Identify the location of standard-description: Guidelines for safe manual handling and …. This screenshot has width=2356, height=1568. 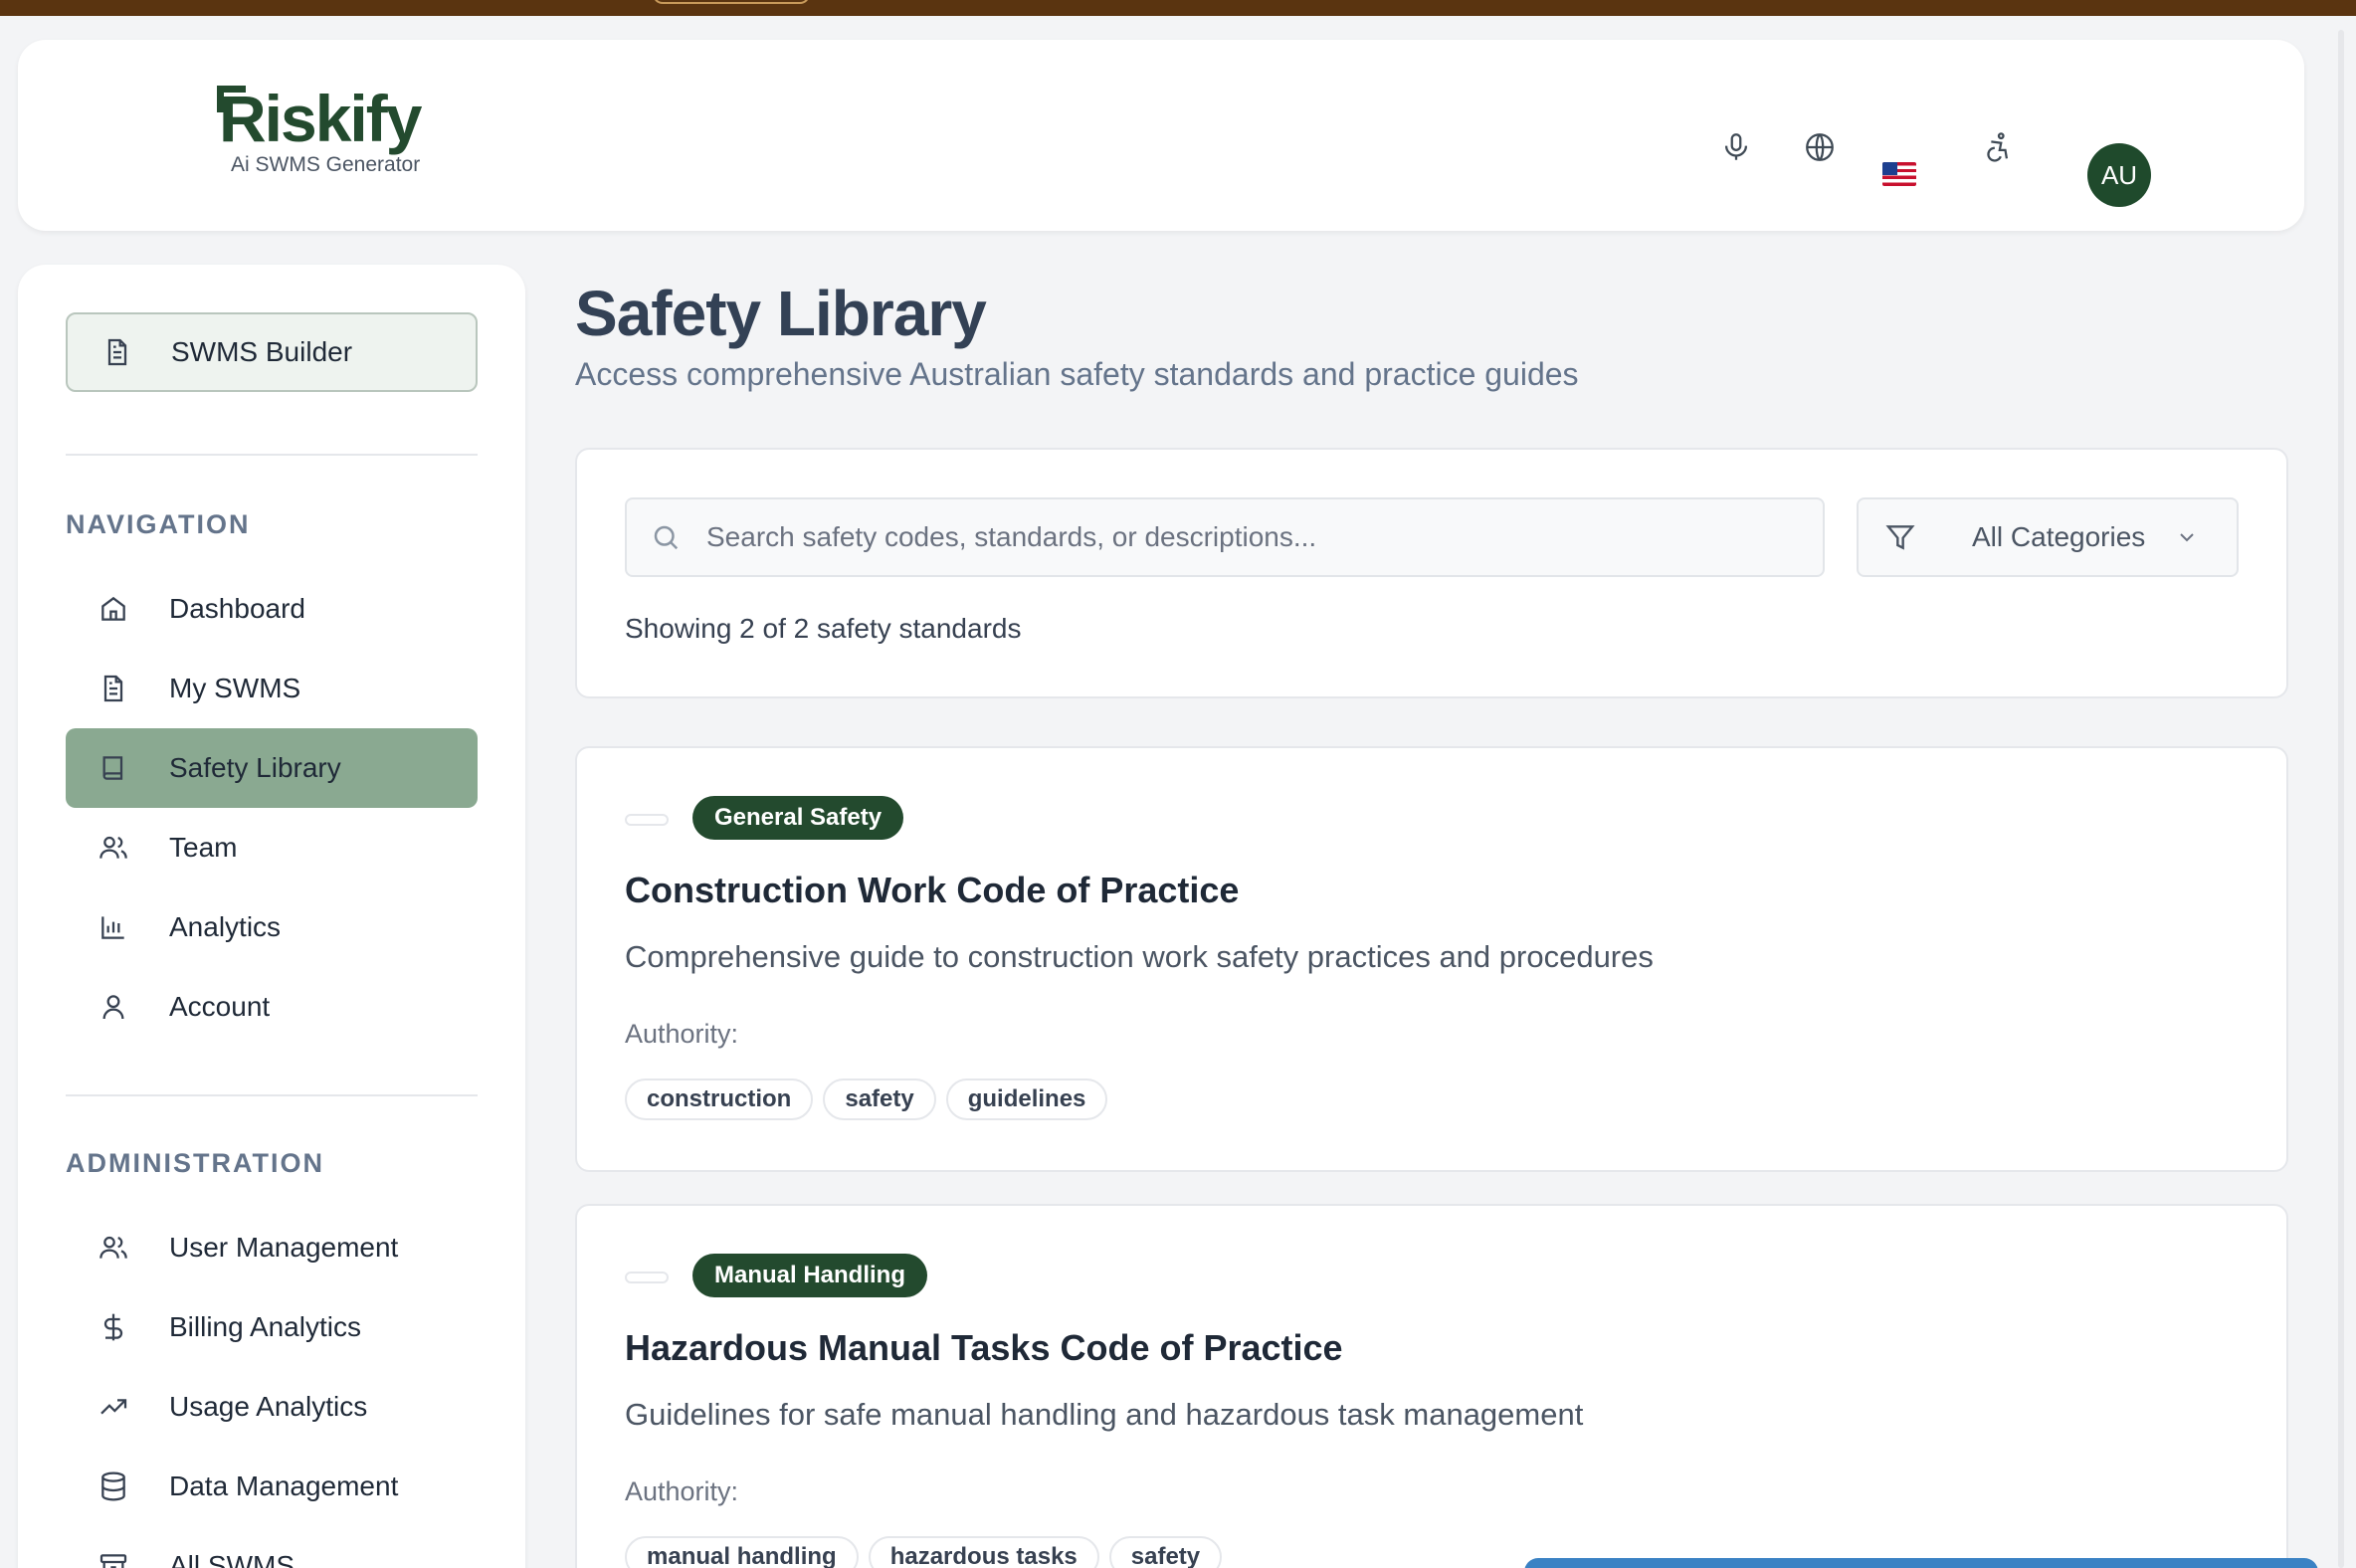
(1104, 1414).